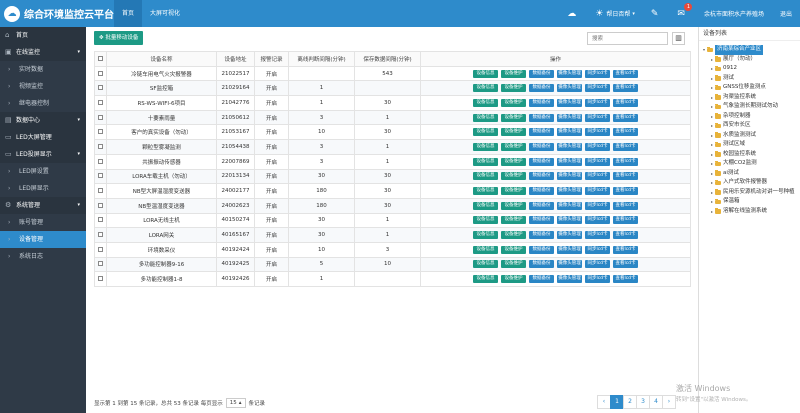  I want to click on tree-node: ▸ GNSS位移监测点, so click(749, 88).